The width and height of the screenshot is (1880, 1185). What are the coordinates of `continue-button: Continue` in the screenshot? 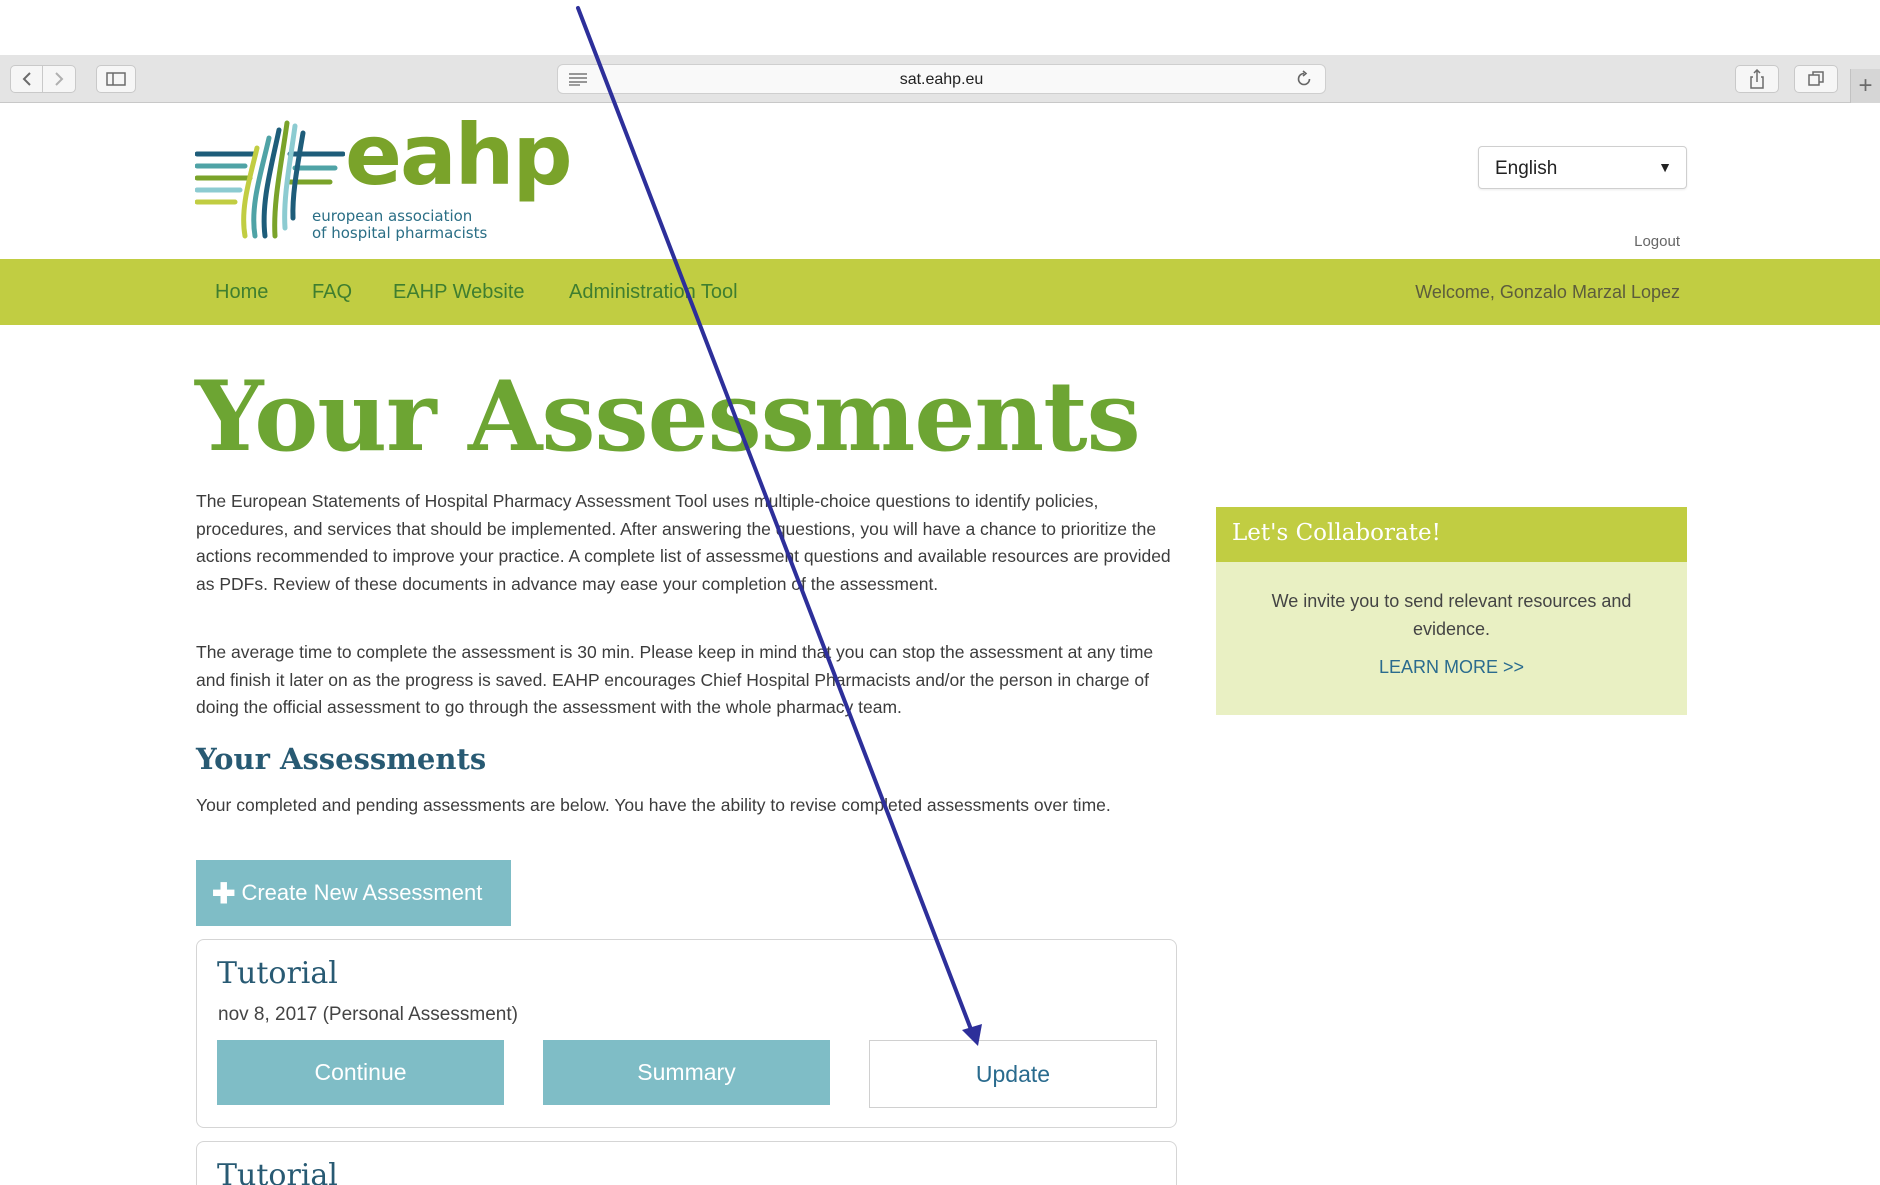 It's located at (360, 1072).